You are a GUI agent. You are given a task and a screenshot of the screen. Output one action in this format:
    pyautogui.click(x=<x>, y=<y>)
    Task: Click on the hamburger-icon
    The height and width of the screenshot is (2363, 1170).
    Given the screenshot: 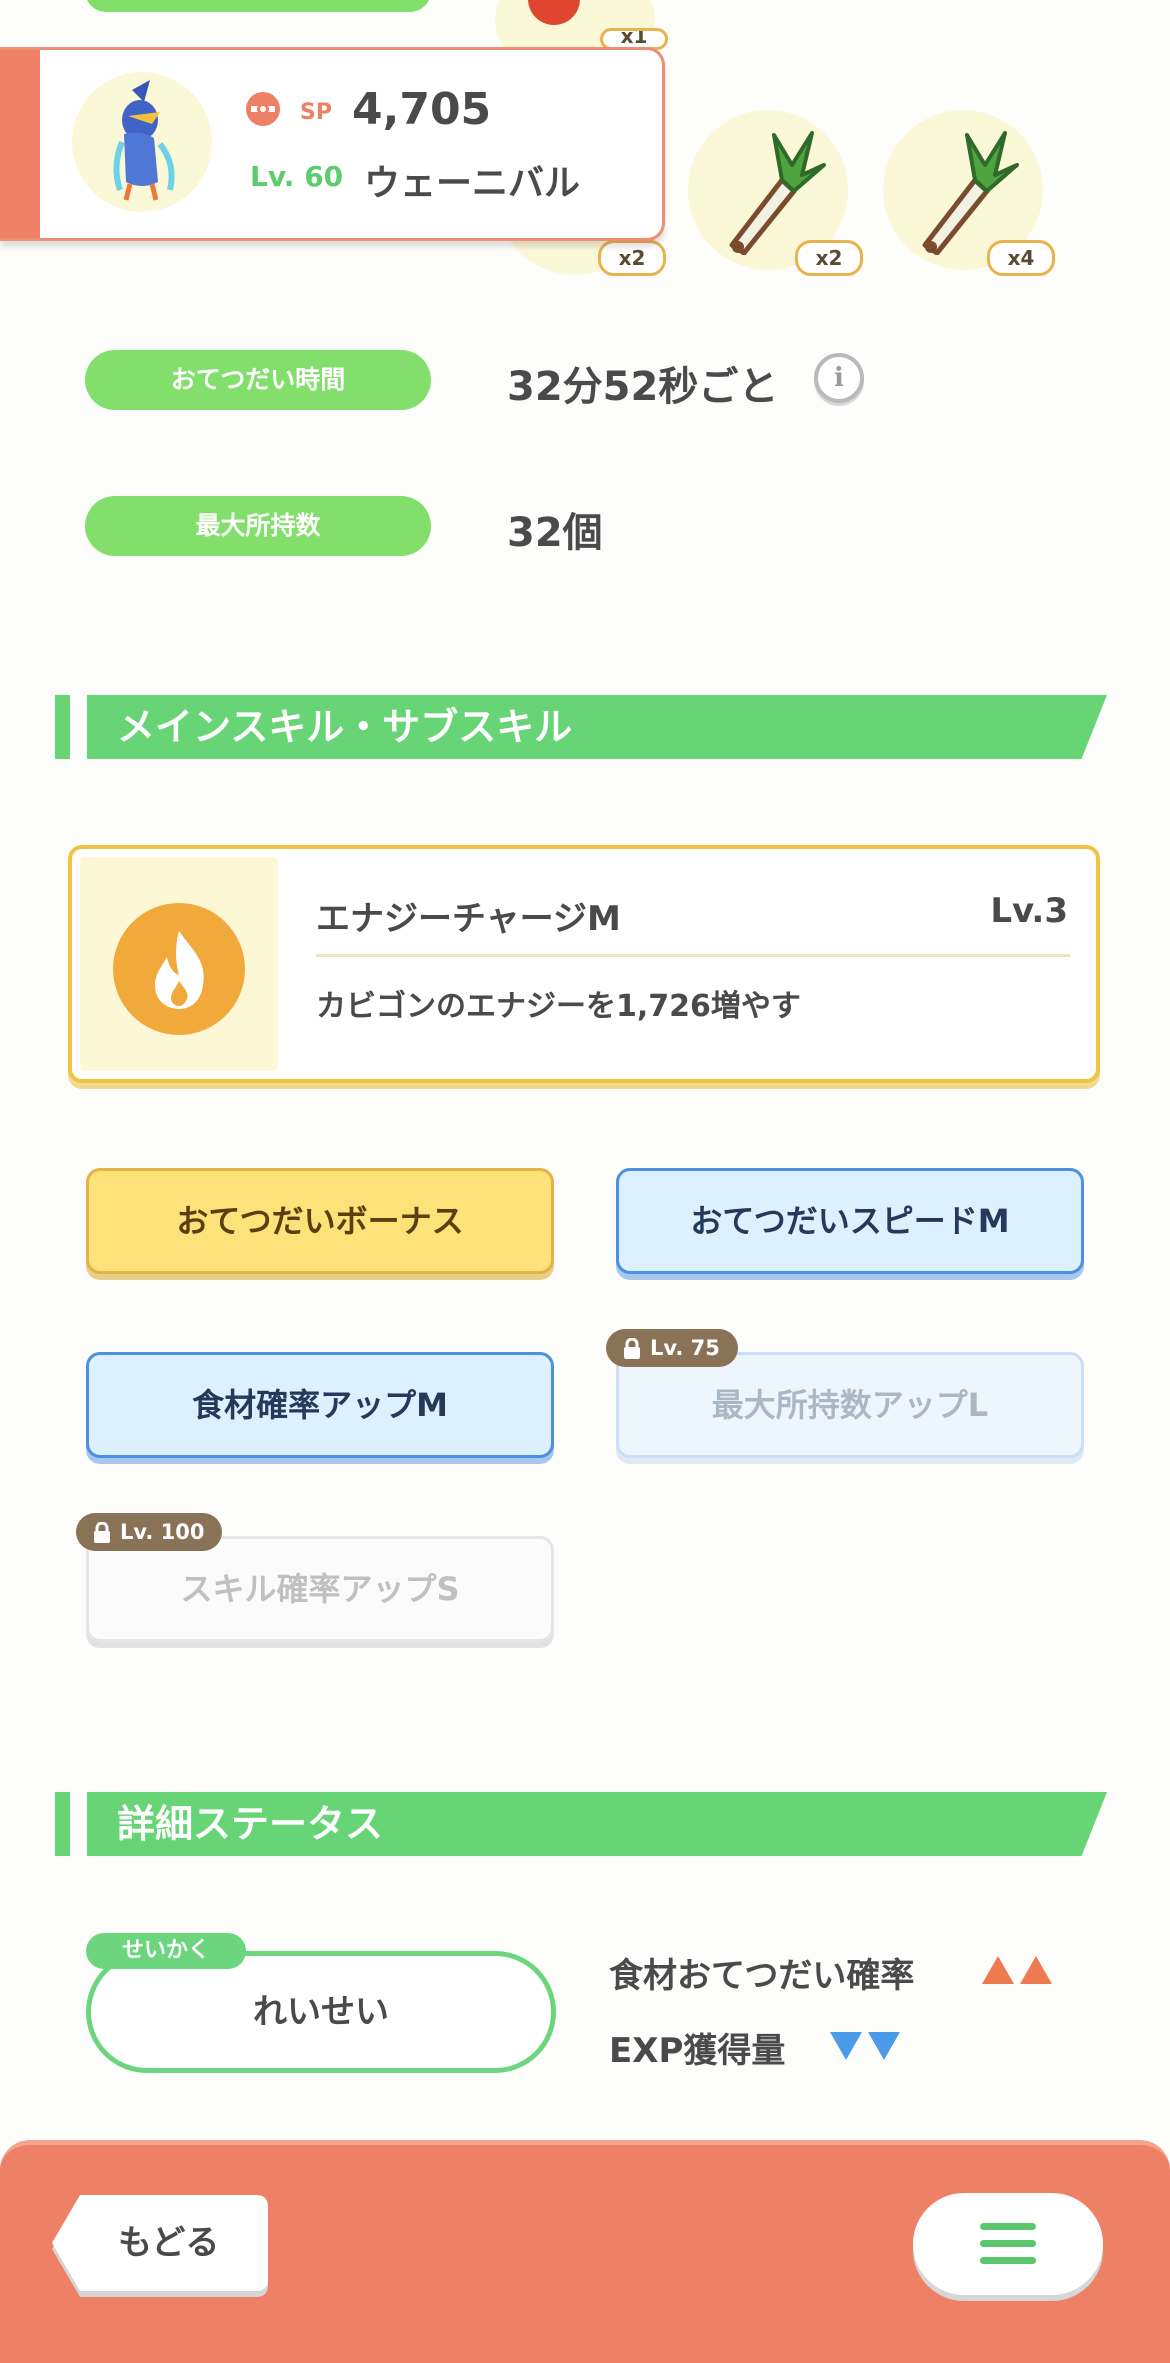 What is the action you would take?
    pyautogui.click(x=1008, y=2244)
    